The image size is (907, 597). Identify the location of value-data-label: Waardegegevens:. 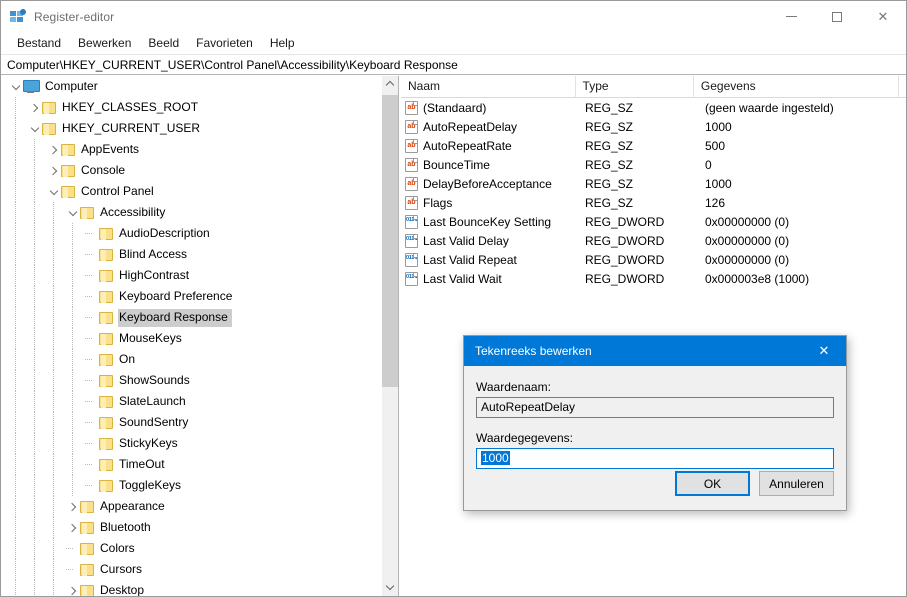
(524, 438).